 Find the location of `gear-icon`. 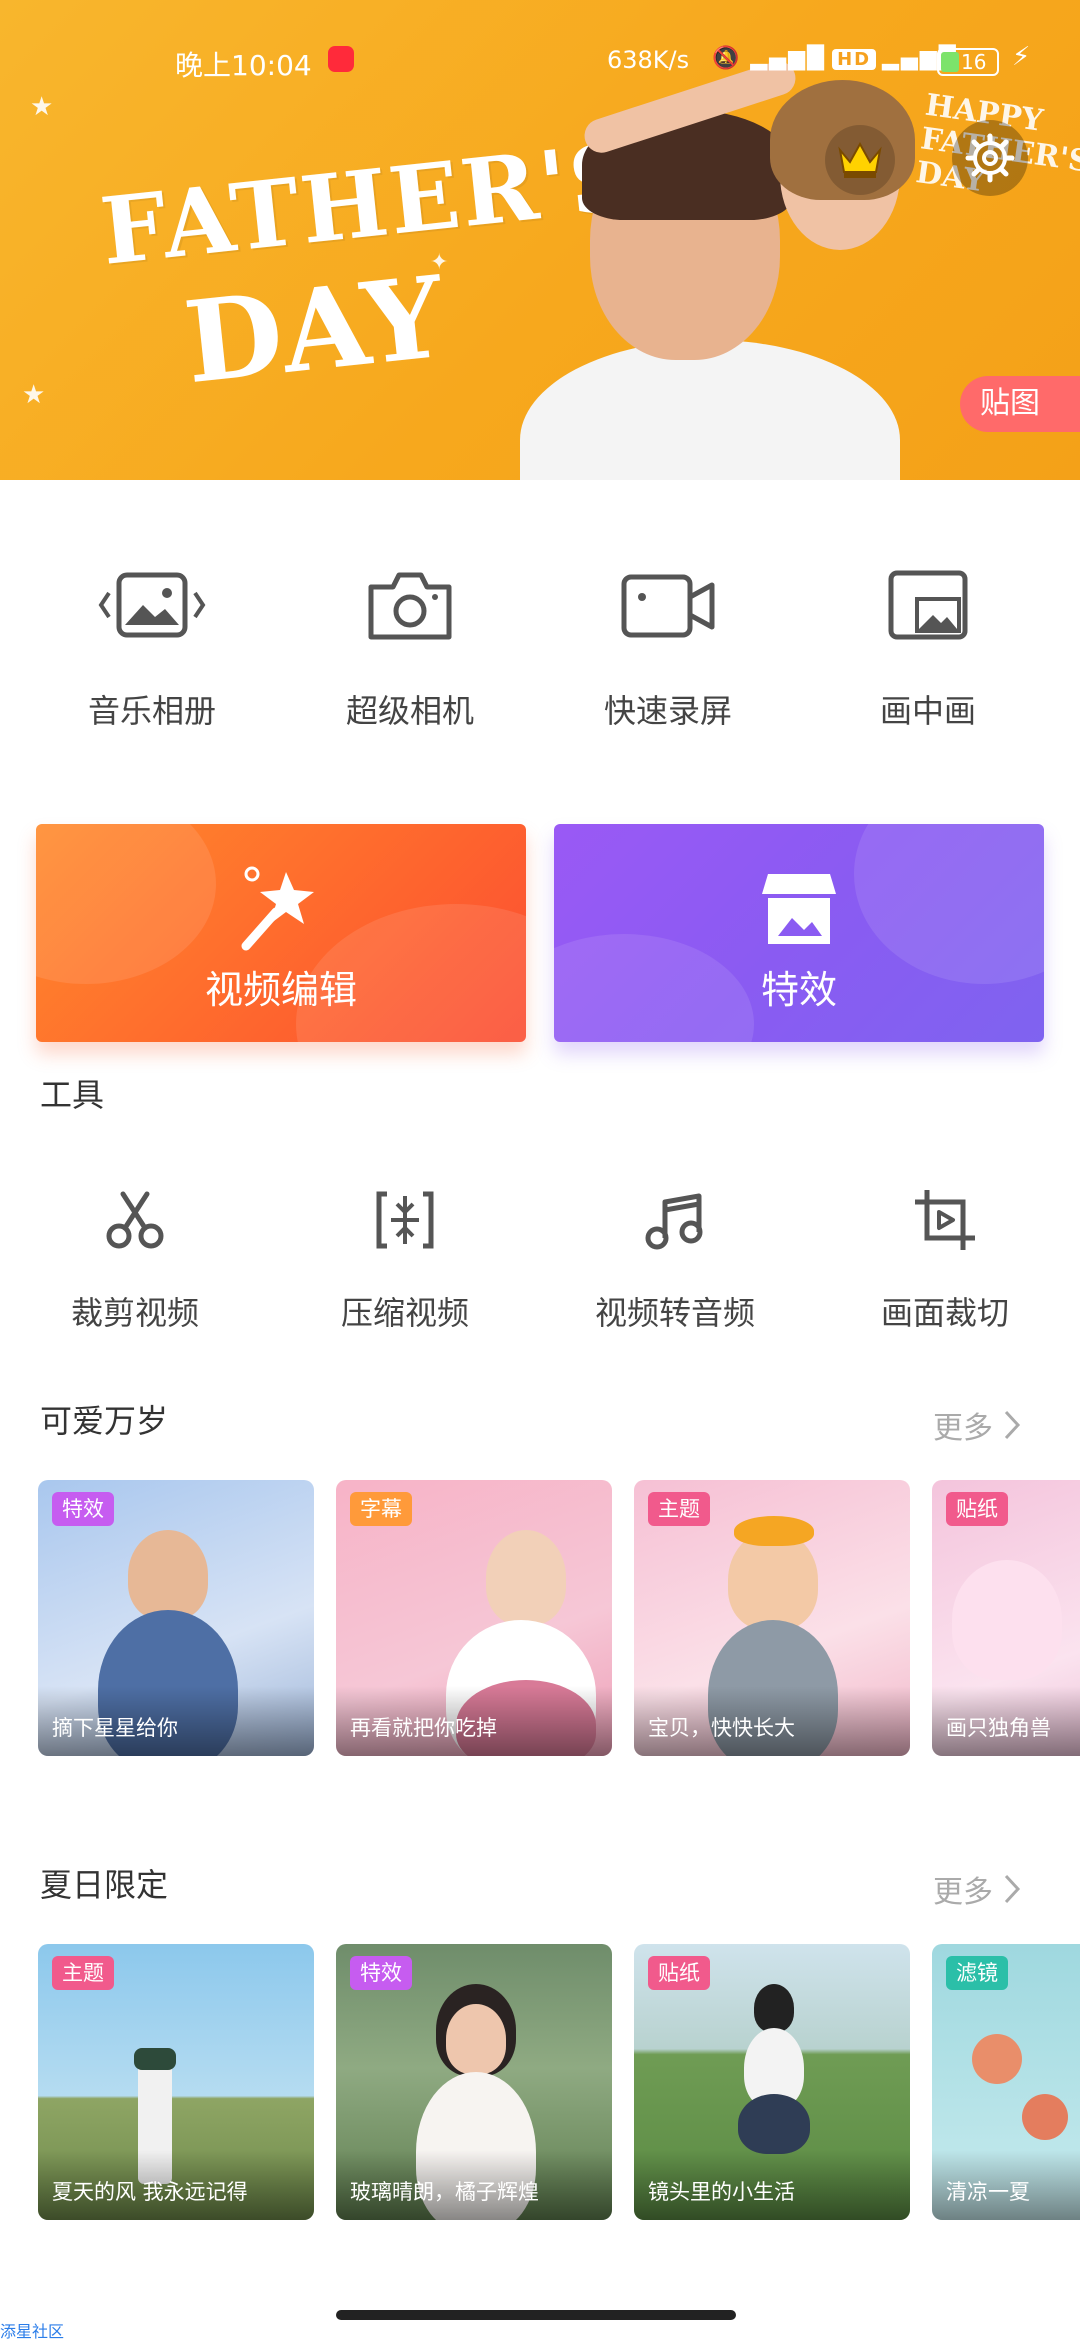

gear-icon is located at coordinates (990, 158).